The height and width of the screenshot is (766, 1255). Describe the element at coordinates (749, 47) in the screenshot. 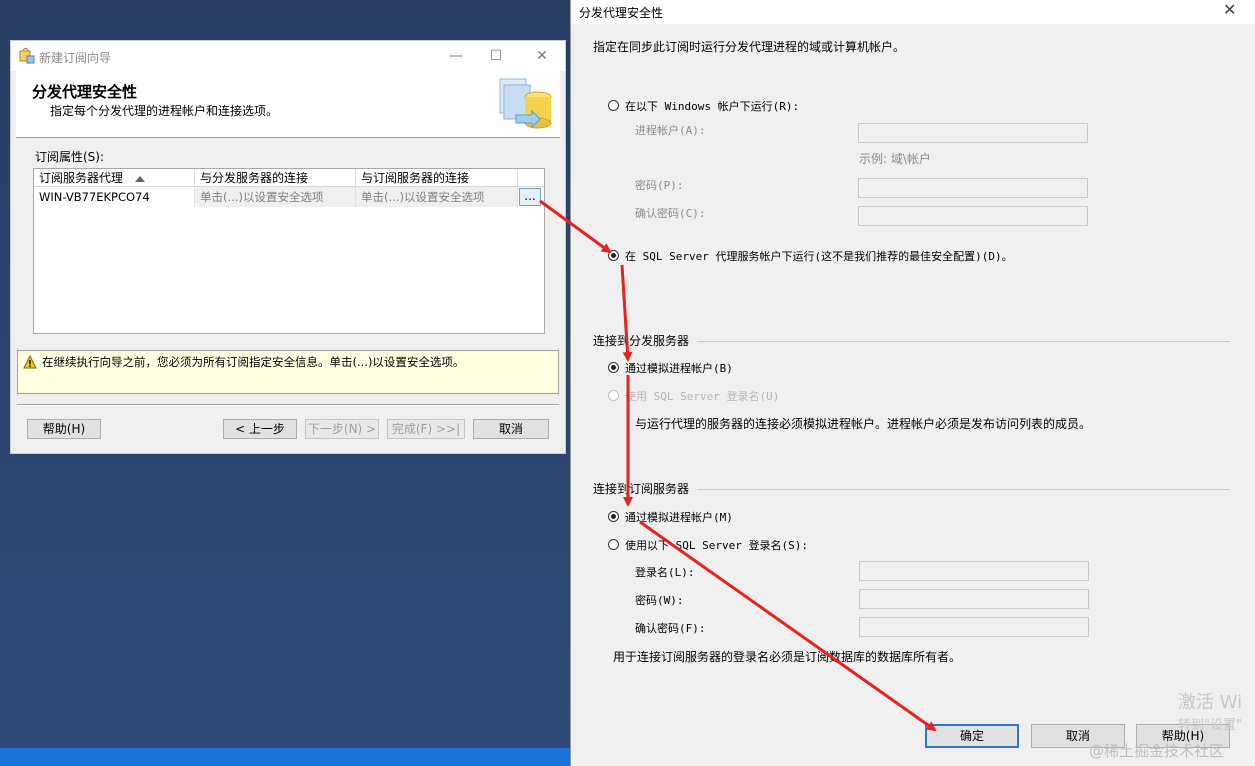

I see `intro-text: 指定在同步此订阅时运行分发代理进程的域或计算机帐户。` at that location.